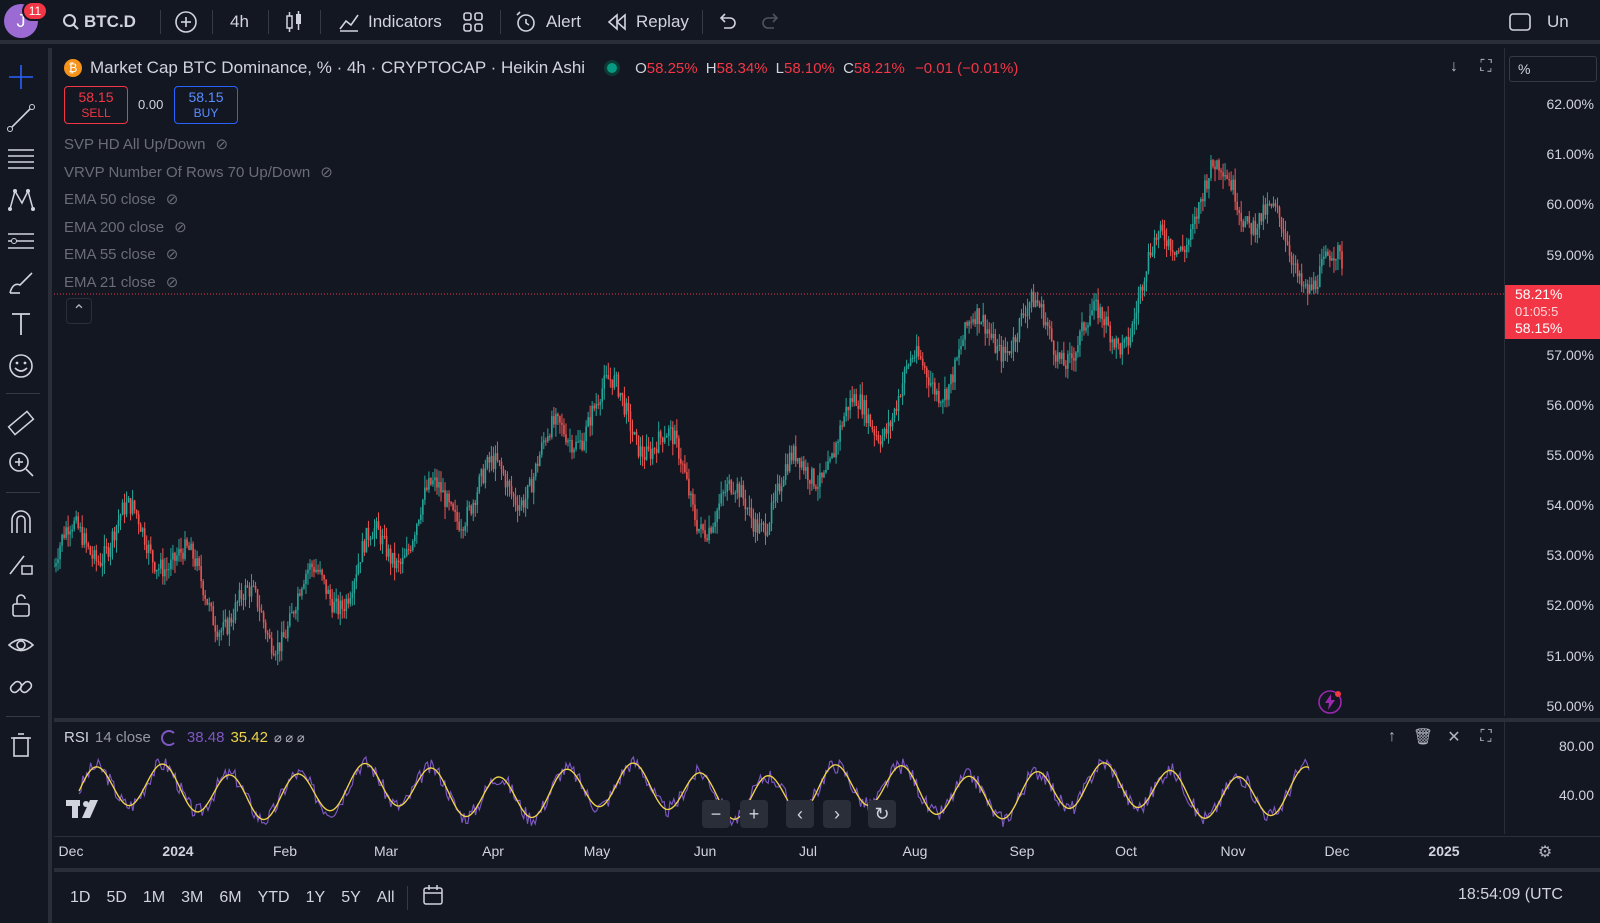 The height and width of the screenshot is (923, 1600). What do you see at coordinates (316, 898) in the screenshot?
I see `range-1y: 1Y` at bounding box center [316, 898].